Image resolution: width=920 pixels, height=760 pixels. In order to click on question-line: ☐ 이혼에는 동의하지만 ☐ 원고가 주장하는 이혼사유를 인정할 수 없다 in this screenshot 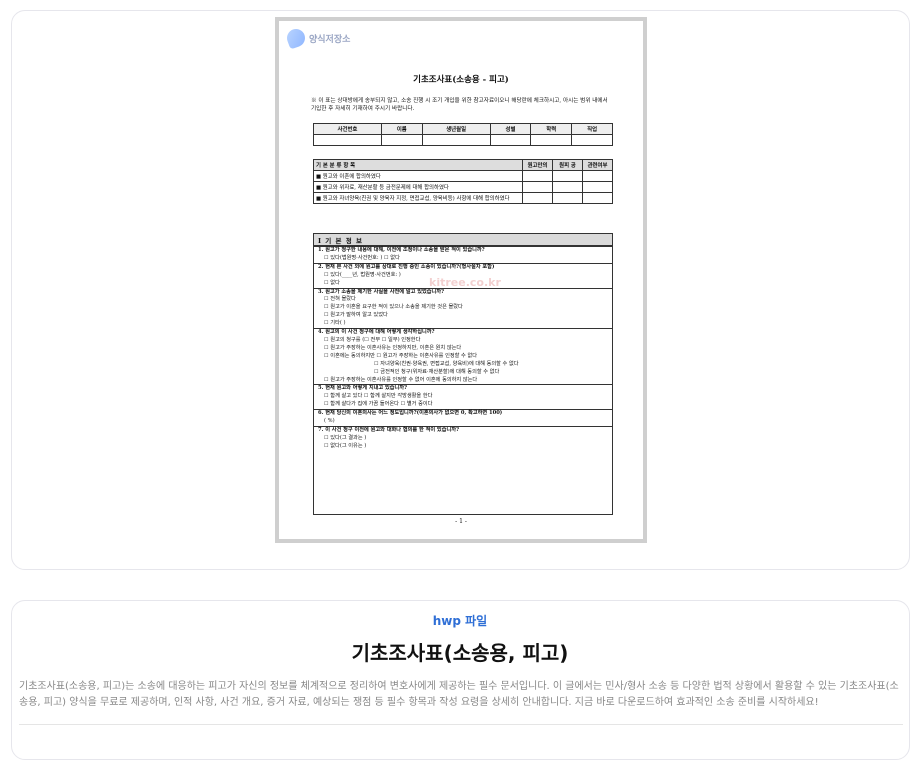, I will do `click(400, 355)`.